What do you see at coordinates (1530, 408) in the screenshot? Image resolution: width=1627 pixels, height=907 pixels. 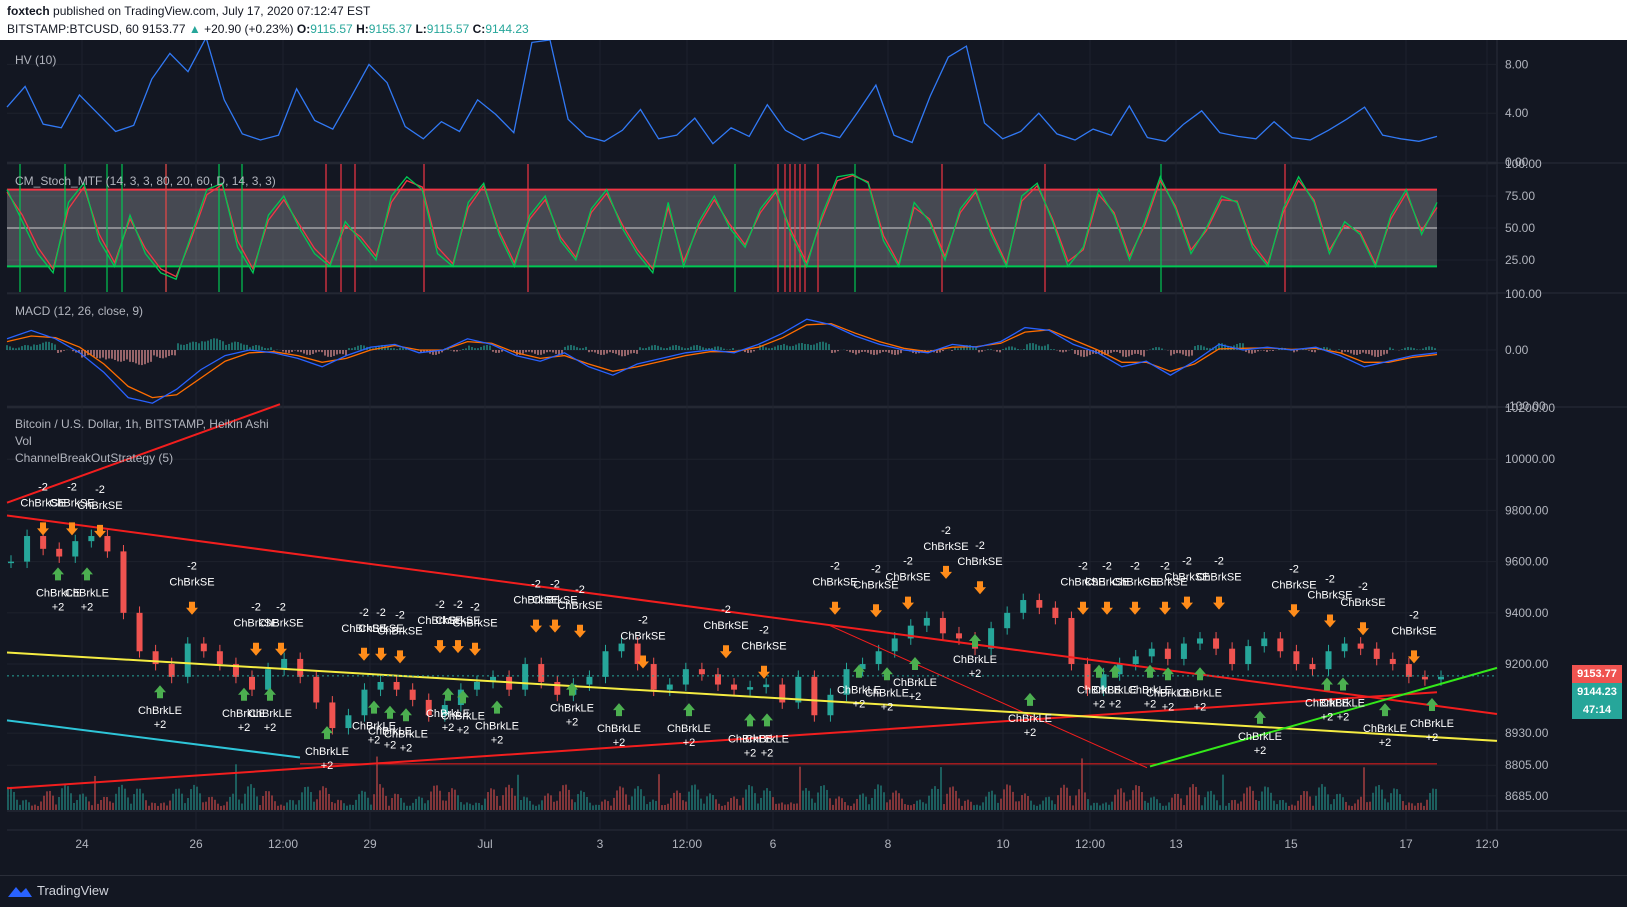 I see `price-tick-label: 10200.00` at bounding box center [1530, 408].